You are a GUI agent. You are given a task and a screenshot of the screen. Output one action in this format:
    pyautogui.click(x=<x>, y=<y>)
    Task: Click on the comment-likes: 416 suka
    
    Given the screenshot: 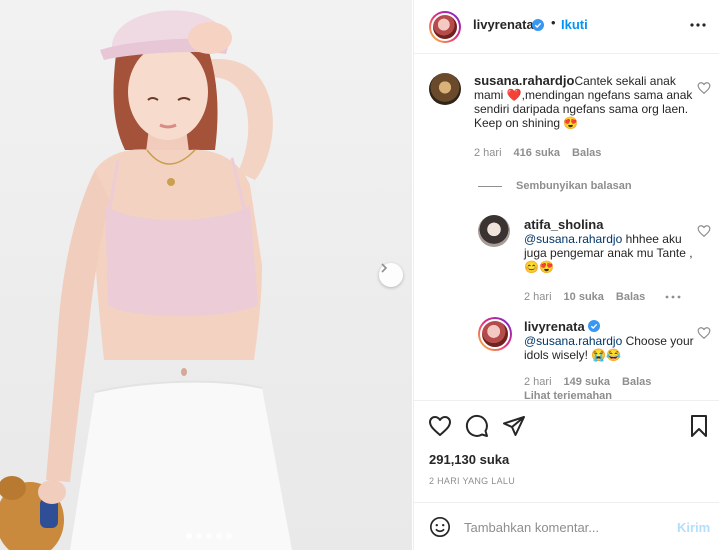 What is the action you would take?
    pyautogui.click(x=537, y=153)
    